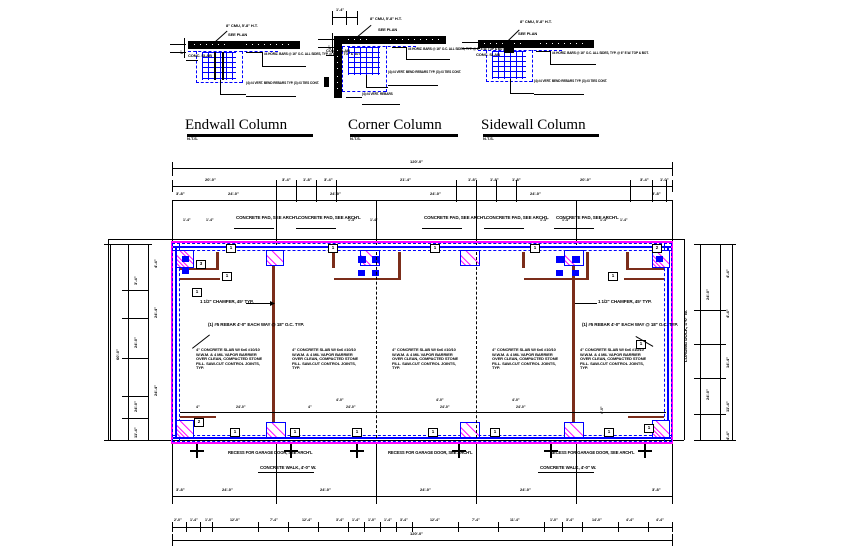 Image resolution: width=854 pixels, height=551 pixels. Describe the element at coordinates (592, 452) in the screenshot. I see `plan-note-recess: RECESS FOR GARAGE DOOR, SEE ARCH'L` at that location.